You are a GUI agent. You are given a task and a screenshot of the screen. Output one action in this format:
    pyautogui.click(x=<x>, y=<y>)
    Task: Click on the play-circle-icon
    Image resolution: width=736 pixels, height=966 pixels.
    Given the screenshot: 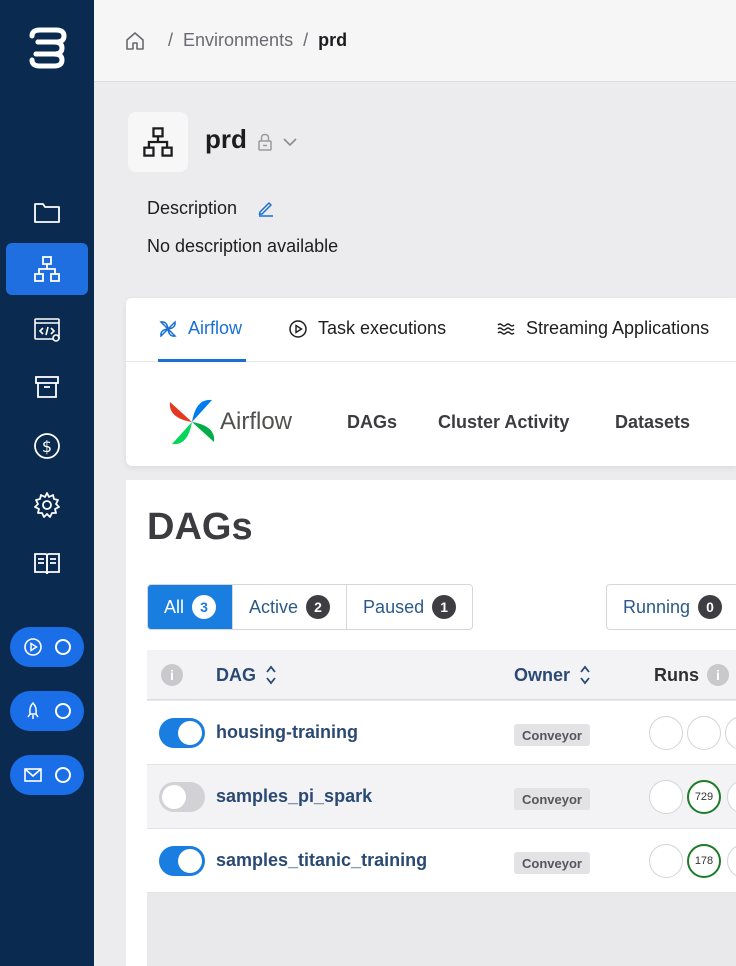 What is the action you would take?
    pyautogui.click(x=298, y=328)
    